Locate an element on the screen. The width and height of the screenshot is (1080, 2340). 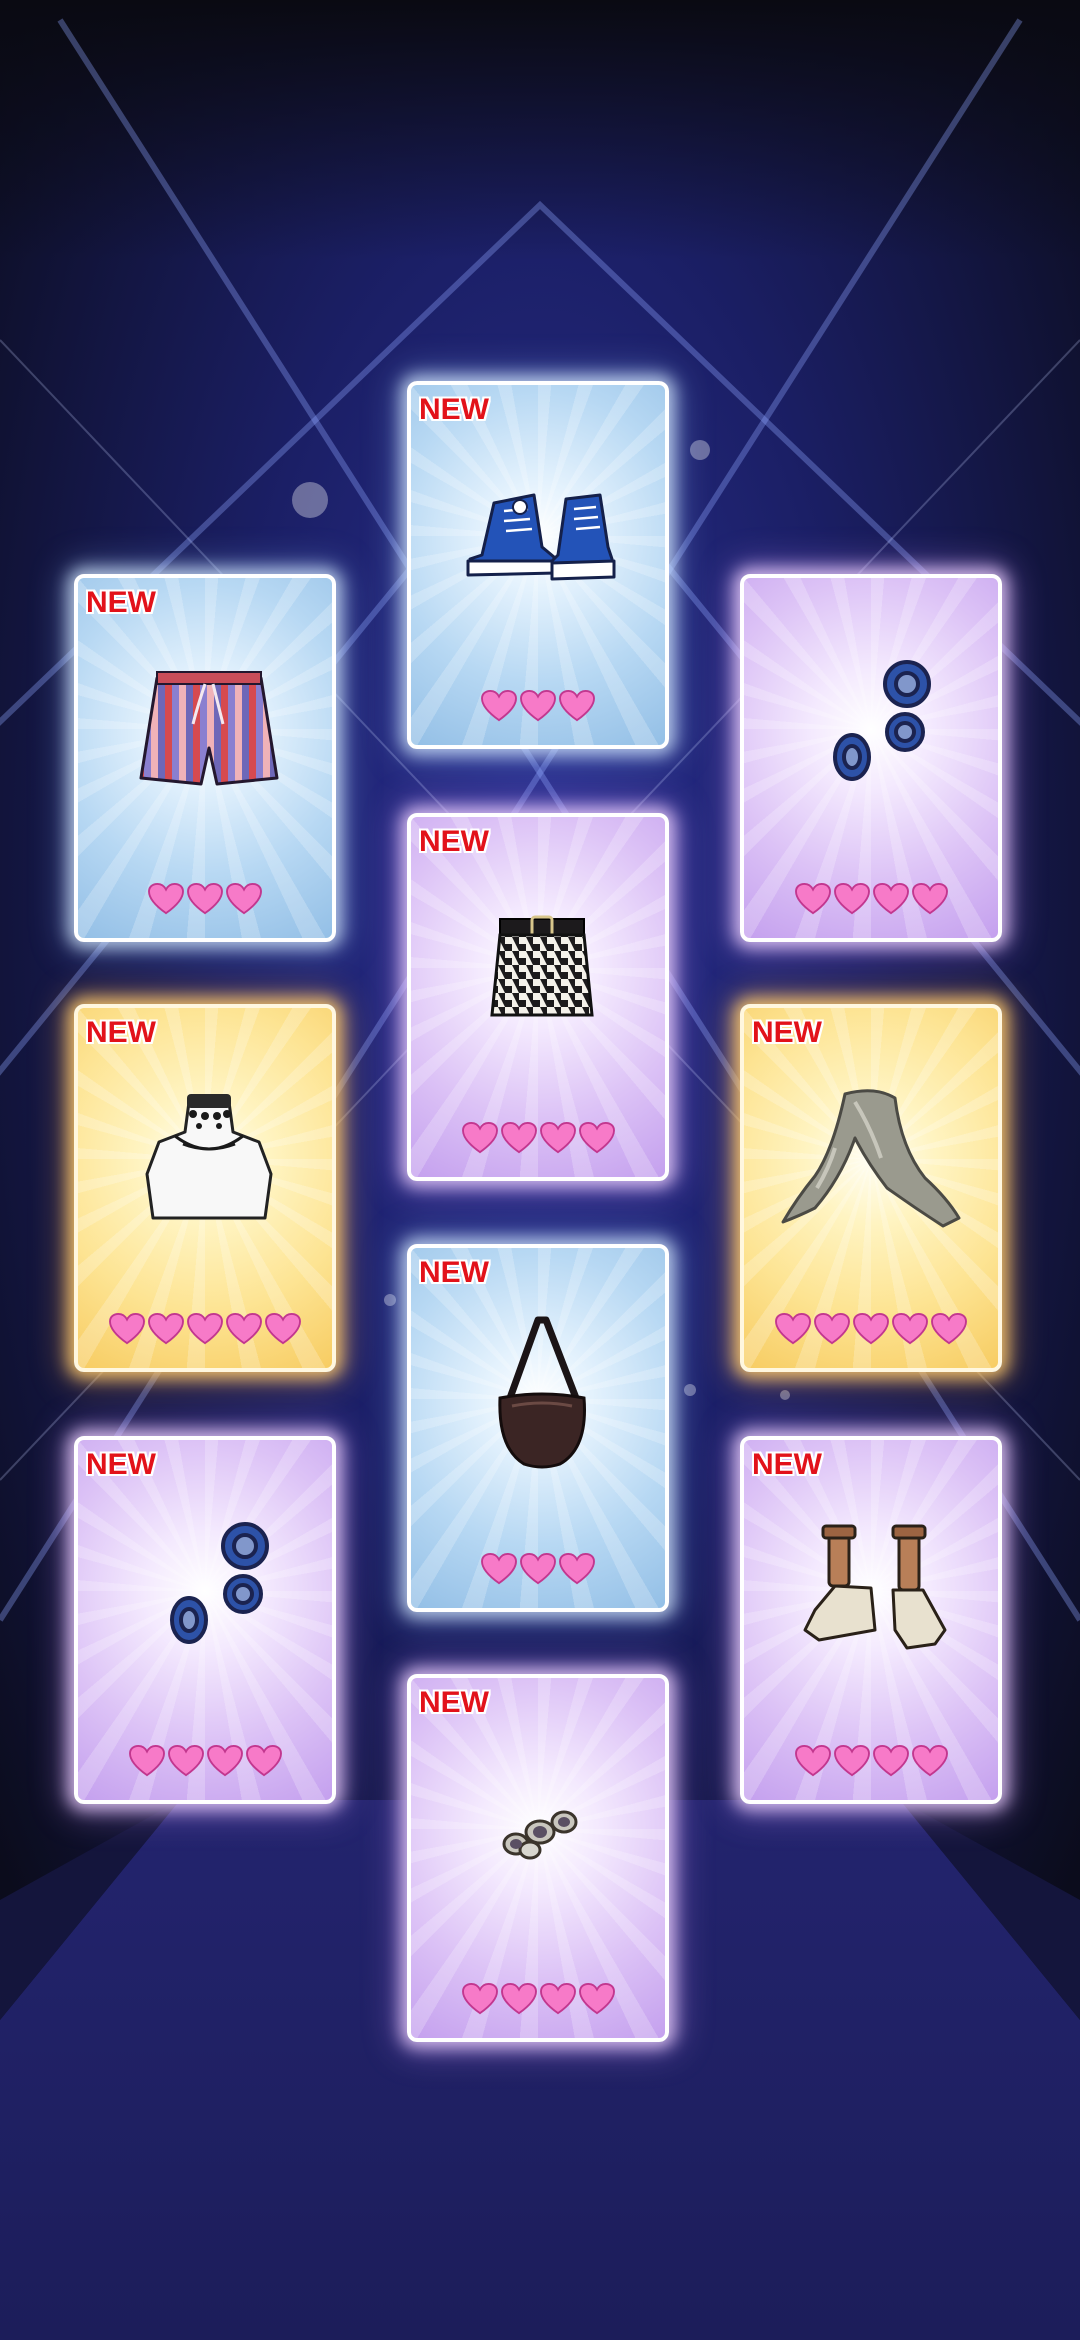
item-card-lace-choker-top: NEW is located at coordinates (205, 1188).